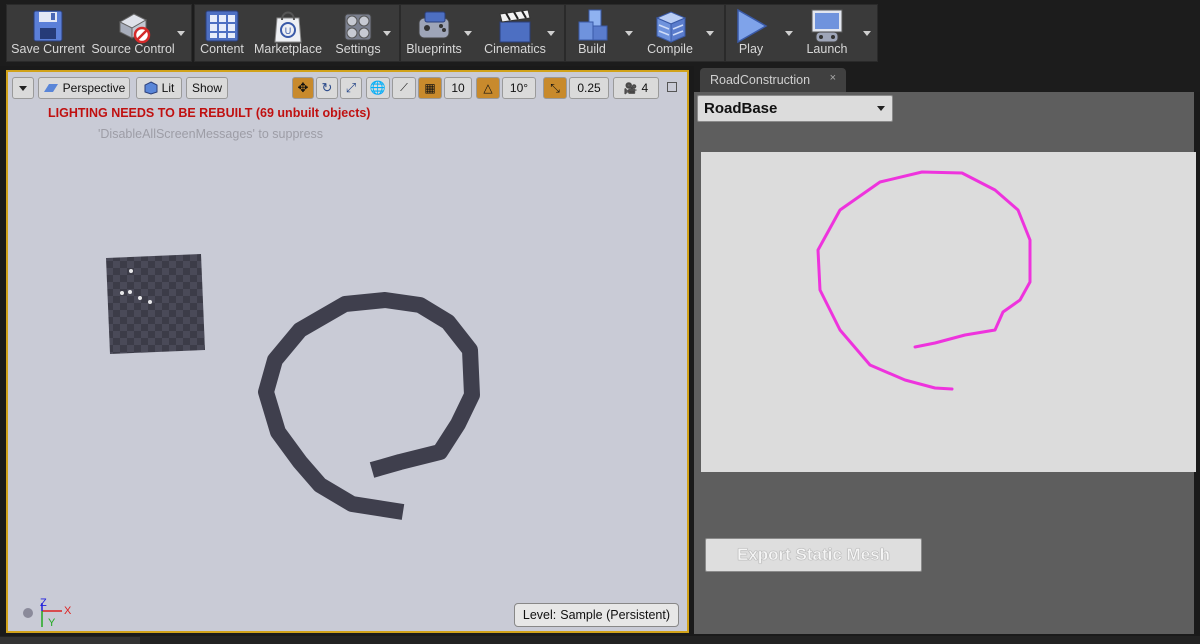 Image resolution: width=1200 pixels, height=644 pixels. What do you see at coordinates (760, 80) in the screenshot?
I see `tab-label: RoadConstruction` at bounding box center [760, 80].